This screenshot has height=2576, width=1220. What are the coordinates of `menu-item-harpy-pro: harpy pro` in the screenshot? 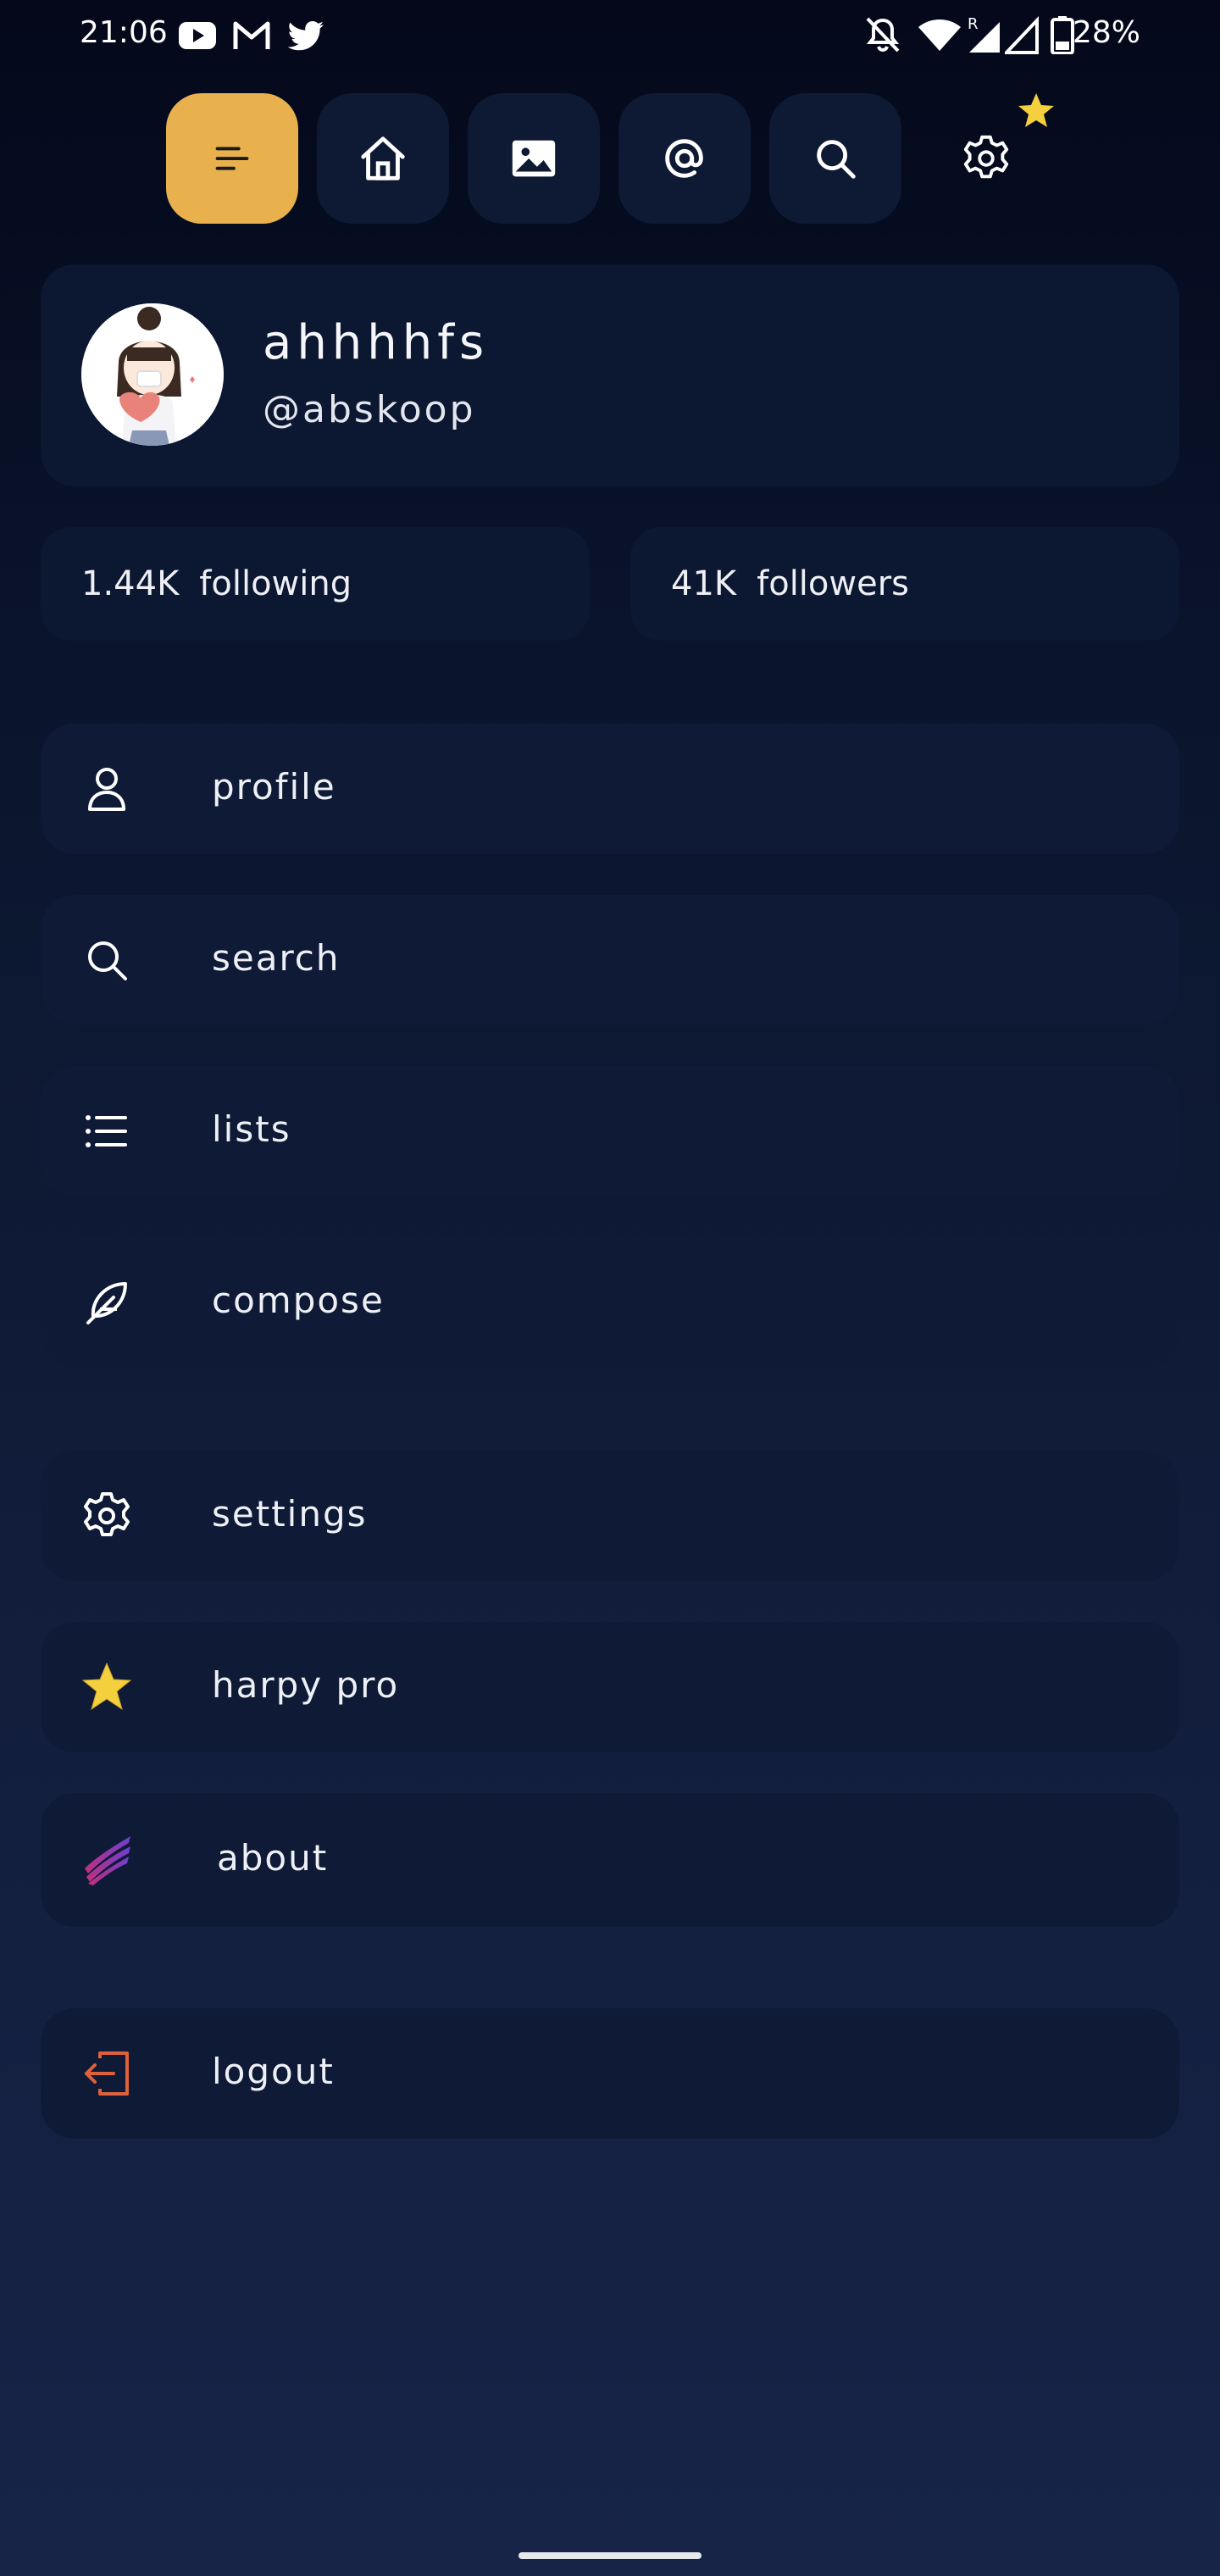 It's located at (610, 1687).